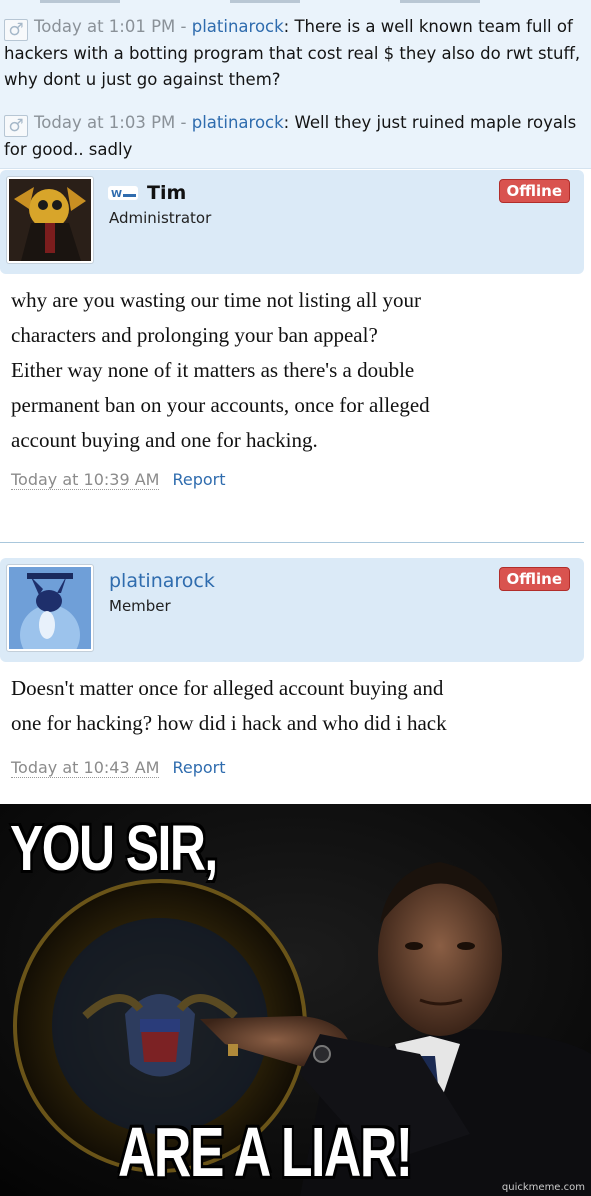 The width and height of the screenshot is (591, 1196). Describe the element at coordinates (85, 768) in the screenshot. I see `message-date: Today at 10:43 AM` at that location.